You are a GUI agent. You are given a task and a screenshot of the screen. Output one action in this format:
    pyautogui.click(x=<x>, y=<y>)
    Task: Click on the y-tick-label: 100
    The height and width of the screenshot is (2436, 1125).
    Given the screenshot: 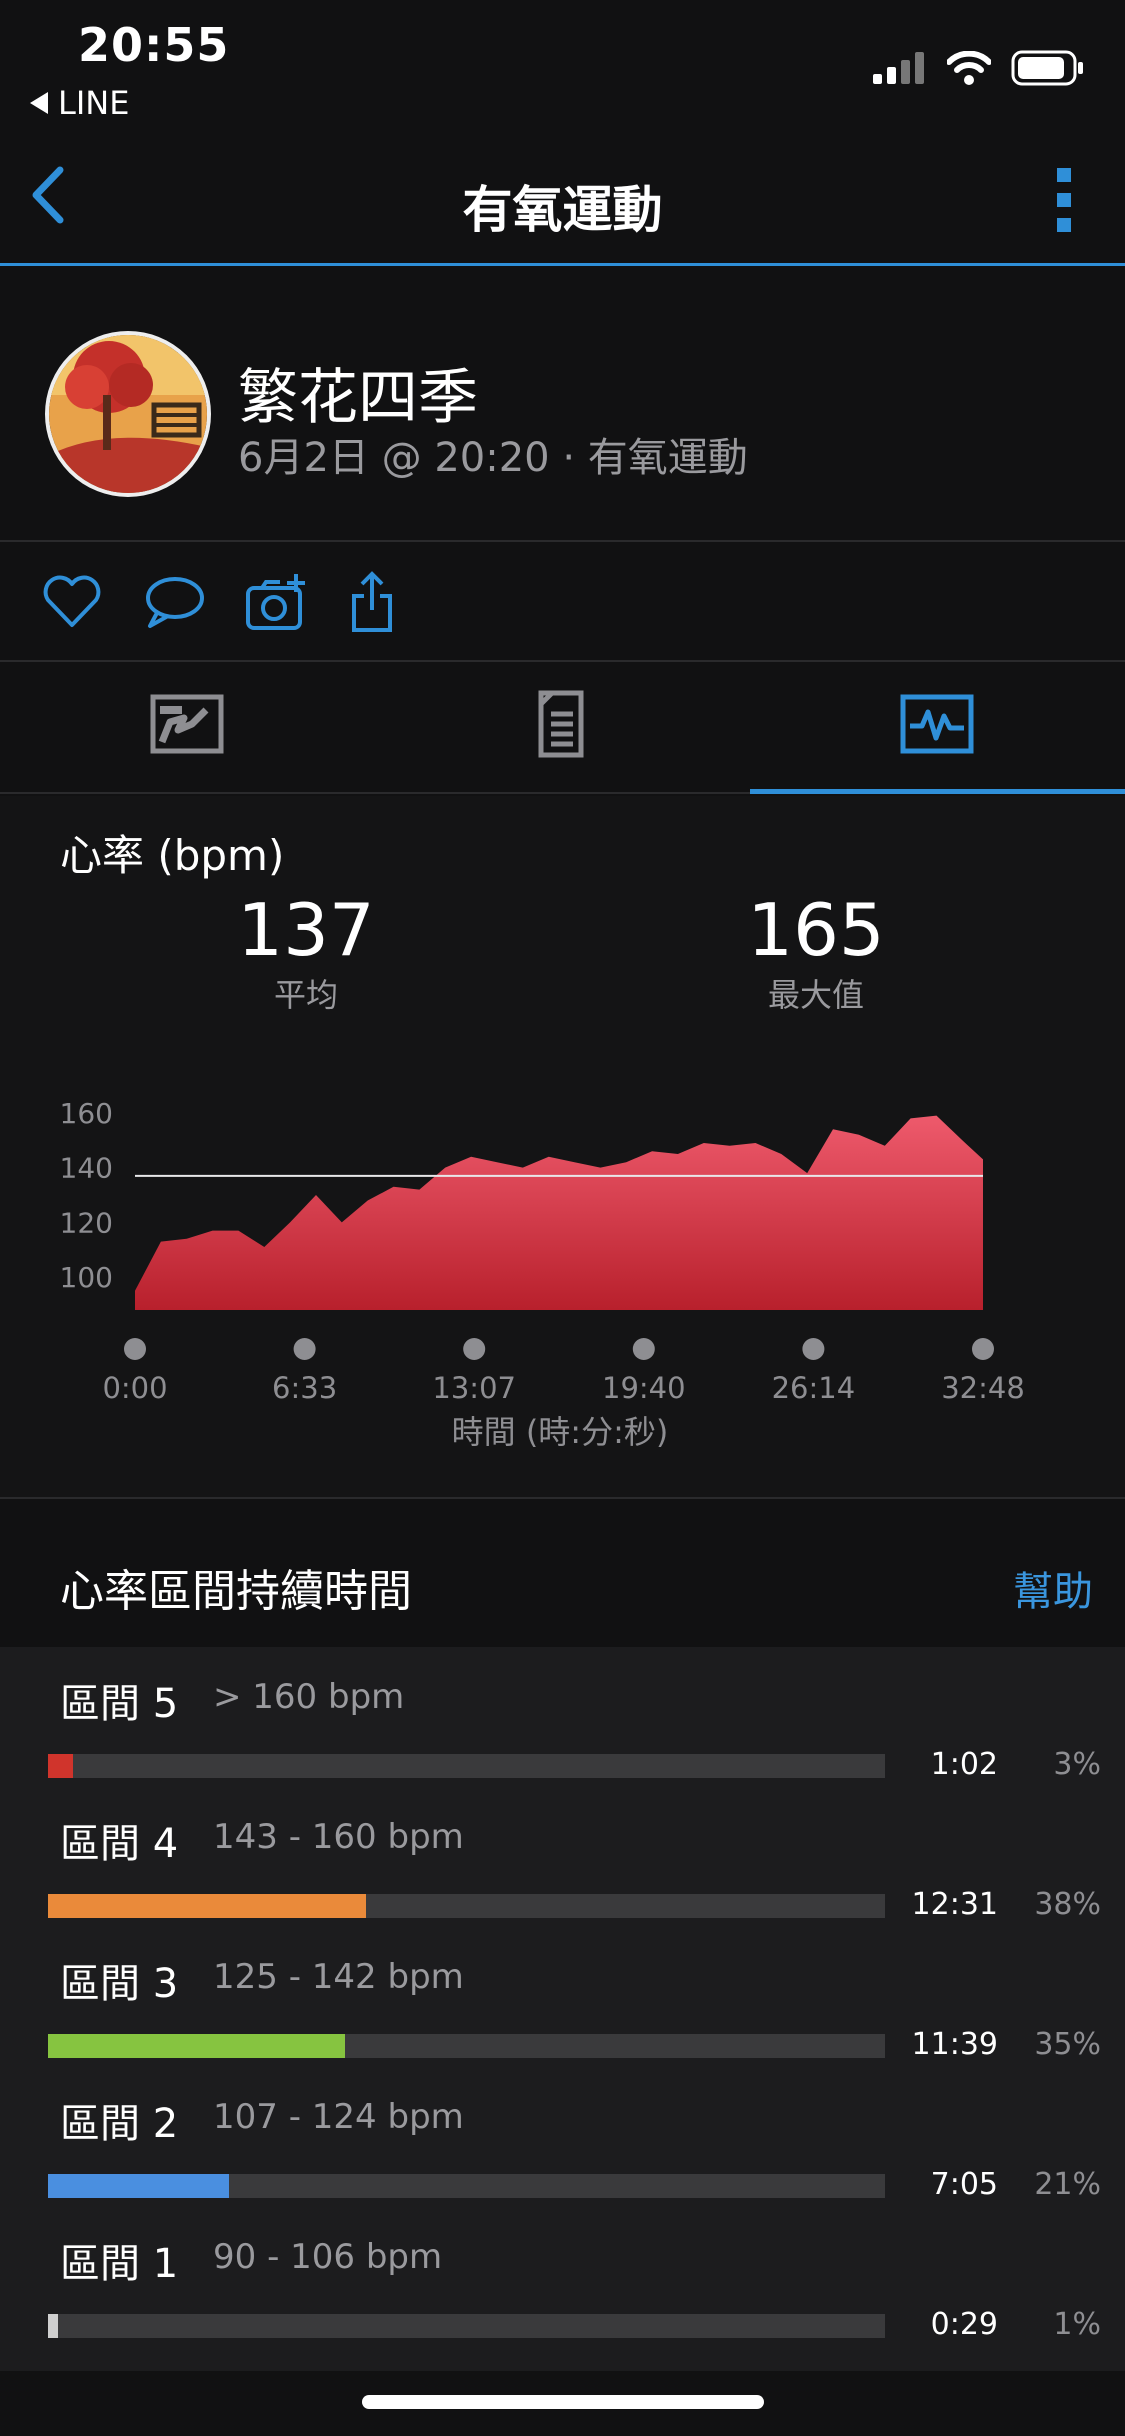 What is the action you would take?
    pyautogui.click(x=86, y=1277)
    